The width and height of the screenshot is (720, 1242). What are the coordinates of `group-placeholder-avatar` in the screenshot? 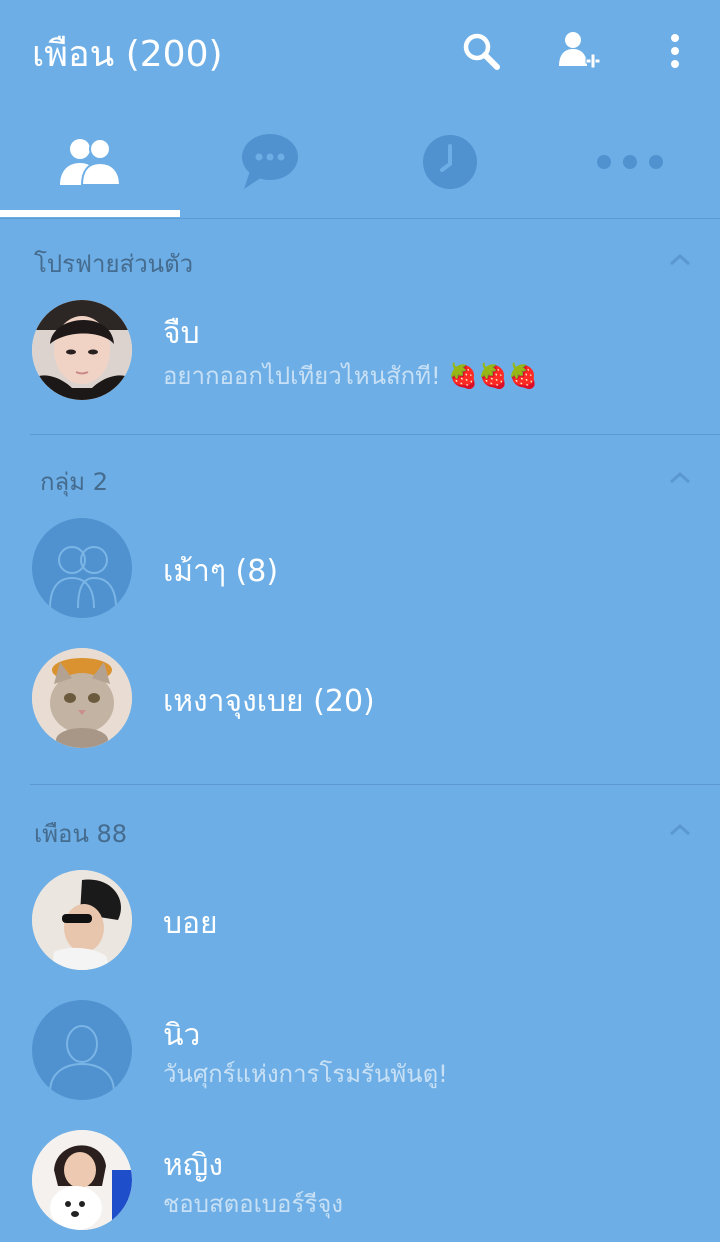 It's located at (82, 568).